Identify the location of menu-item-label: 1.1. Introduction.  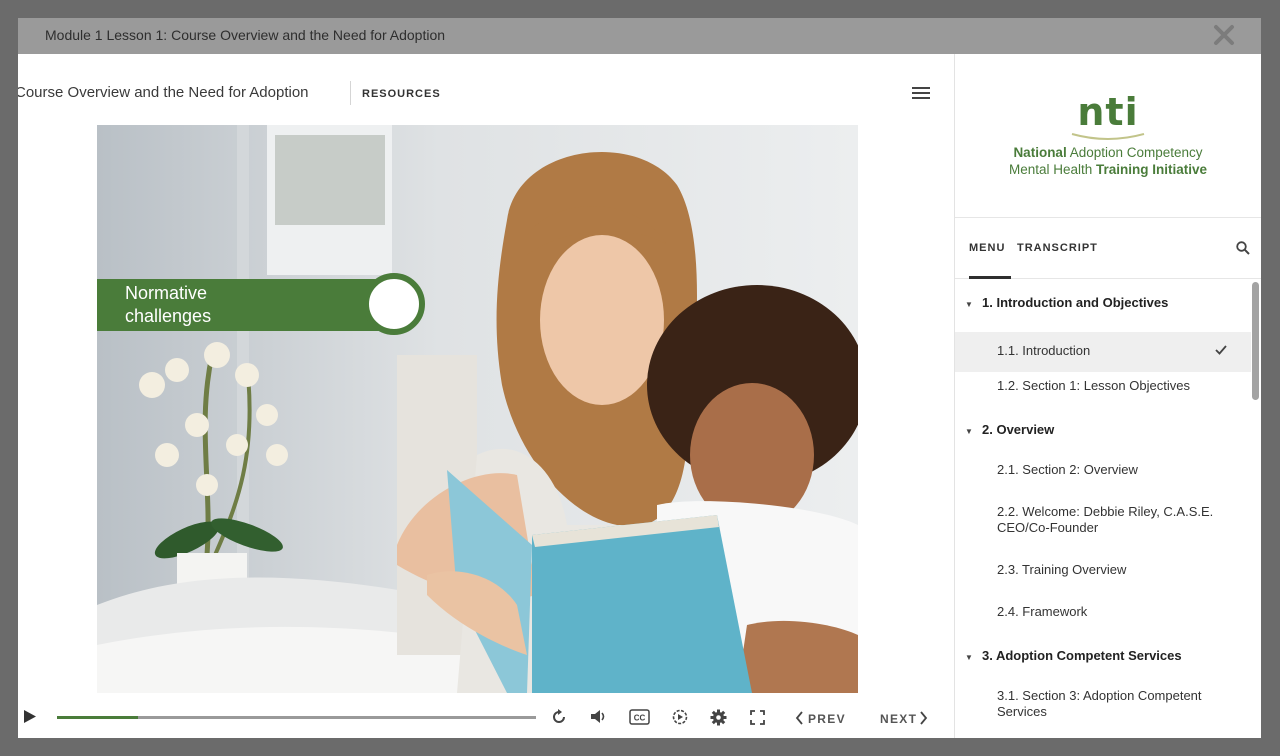
(1044, 350).